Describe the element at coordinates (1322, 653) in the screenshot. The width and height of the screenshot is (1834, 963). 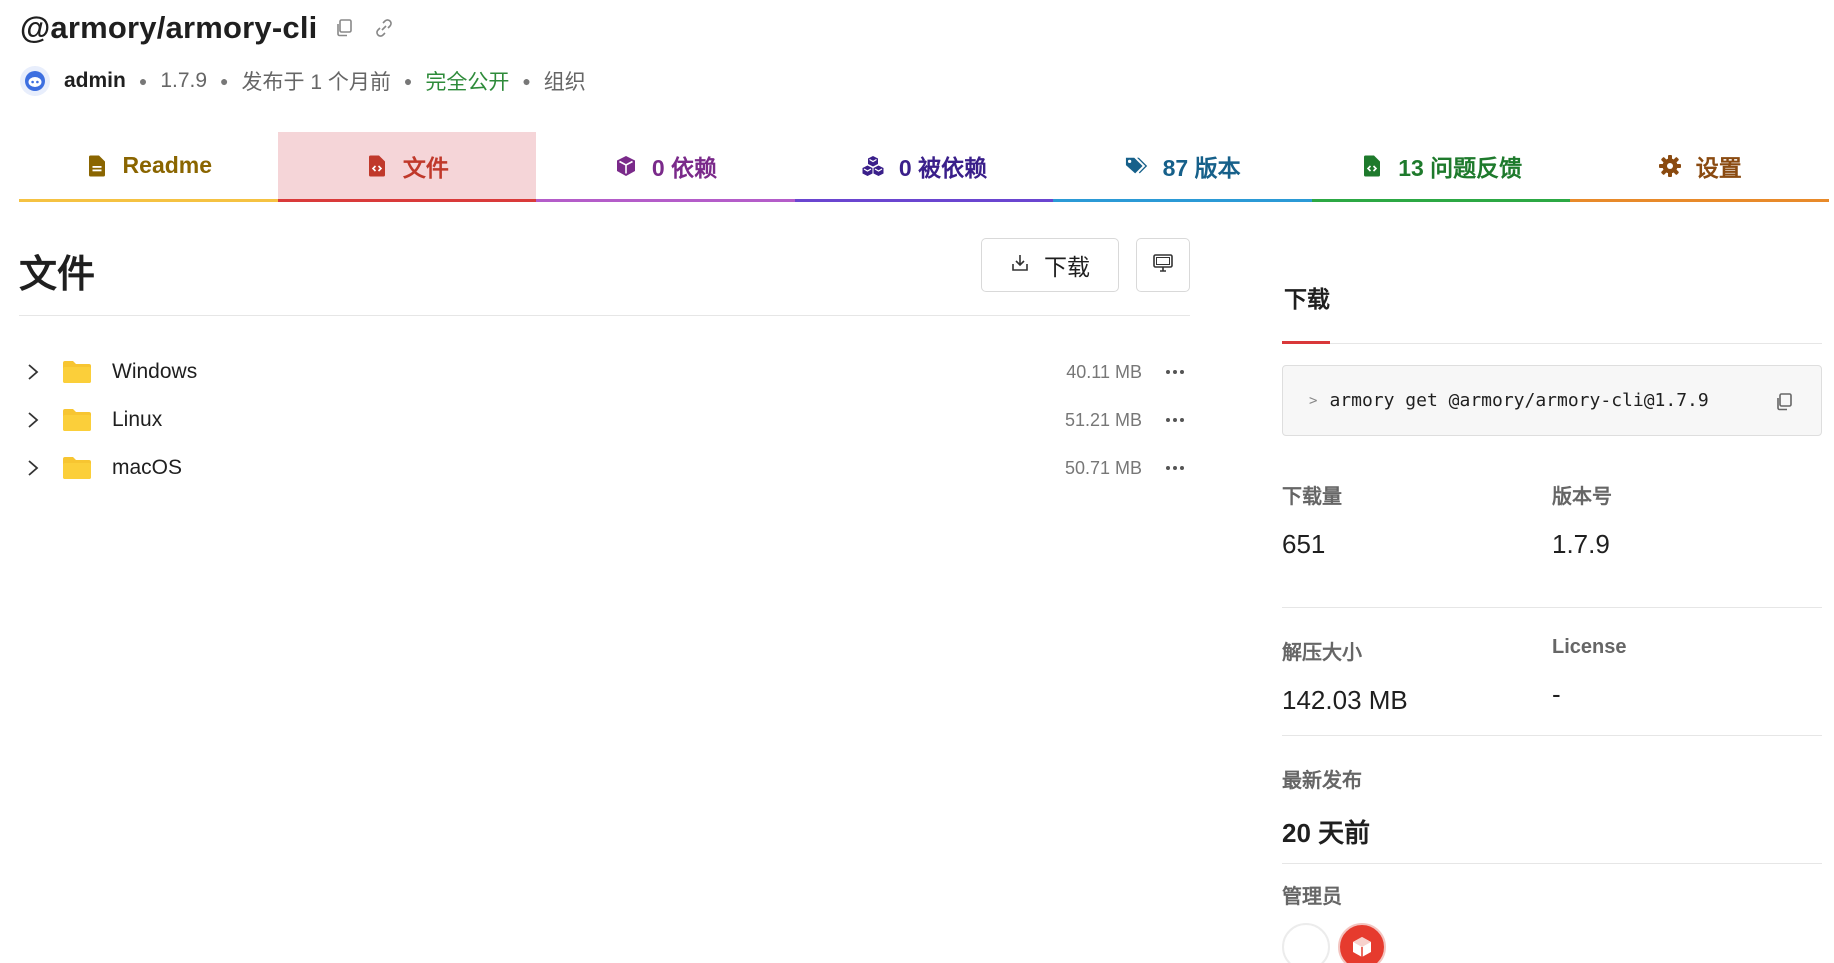
I see `stat-label: 解压大小` at that location.